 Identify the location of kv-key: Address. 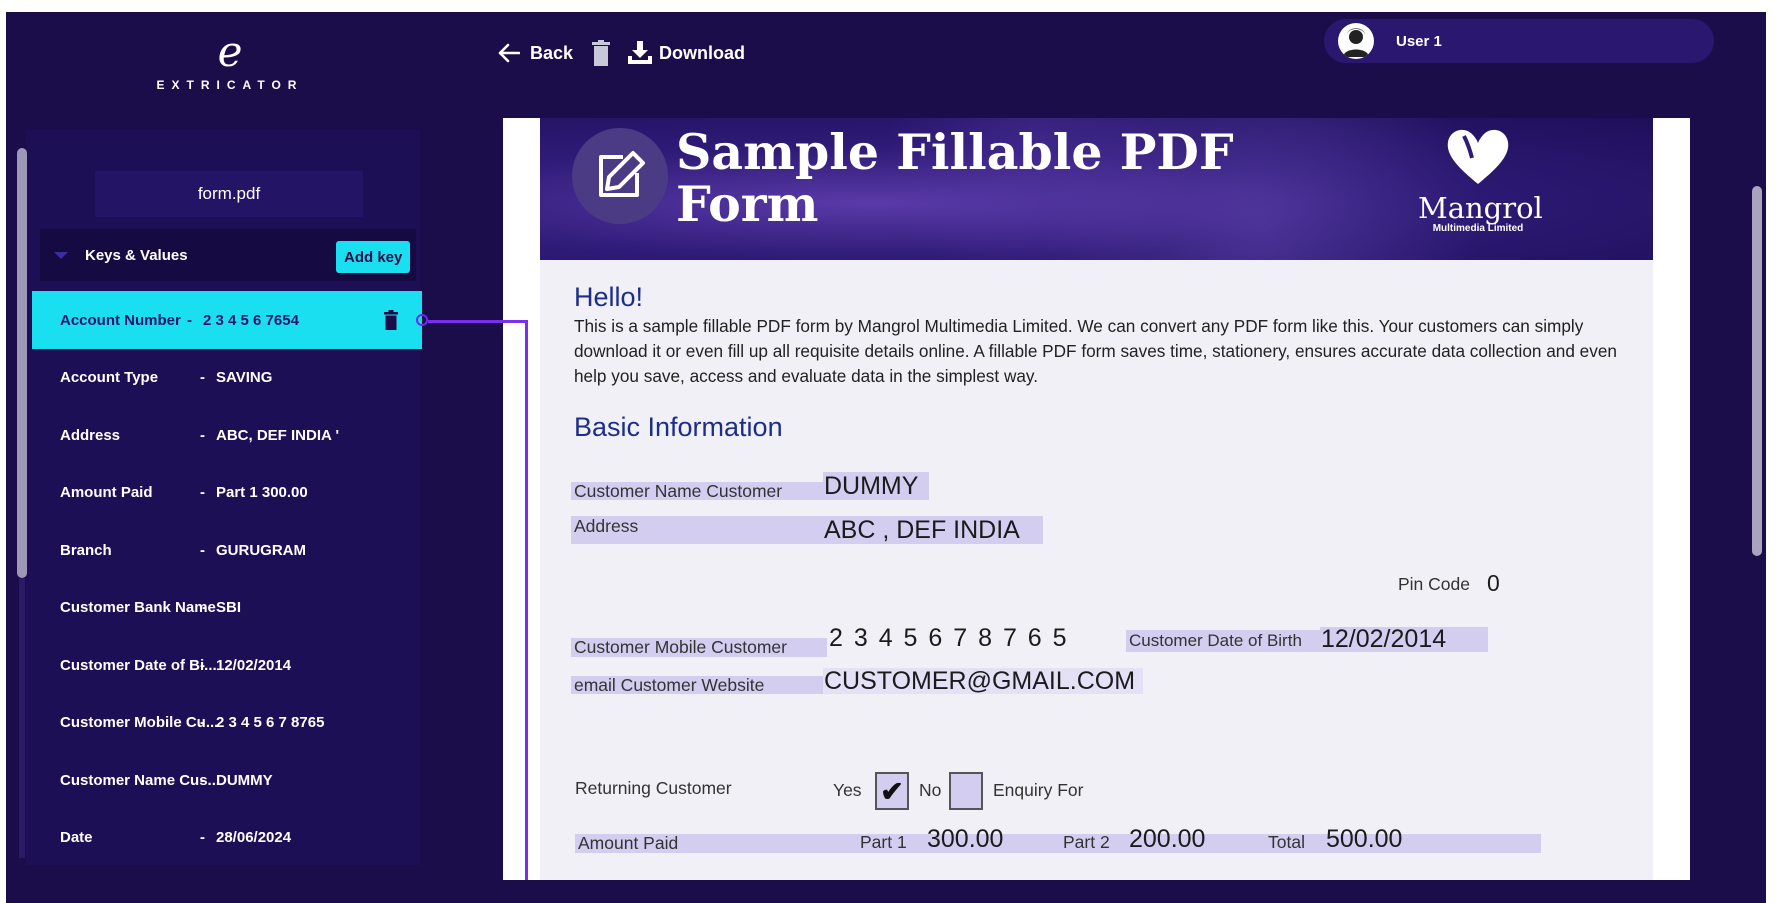
(90, 435).